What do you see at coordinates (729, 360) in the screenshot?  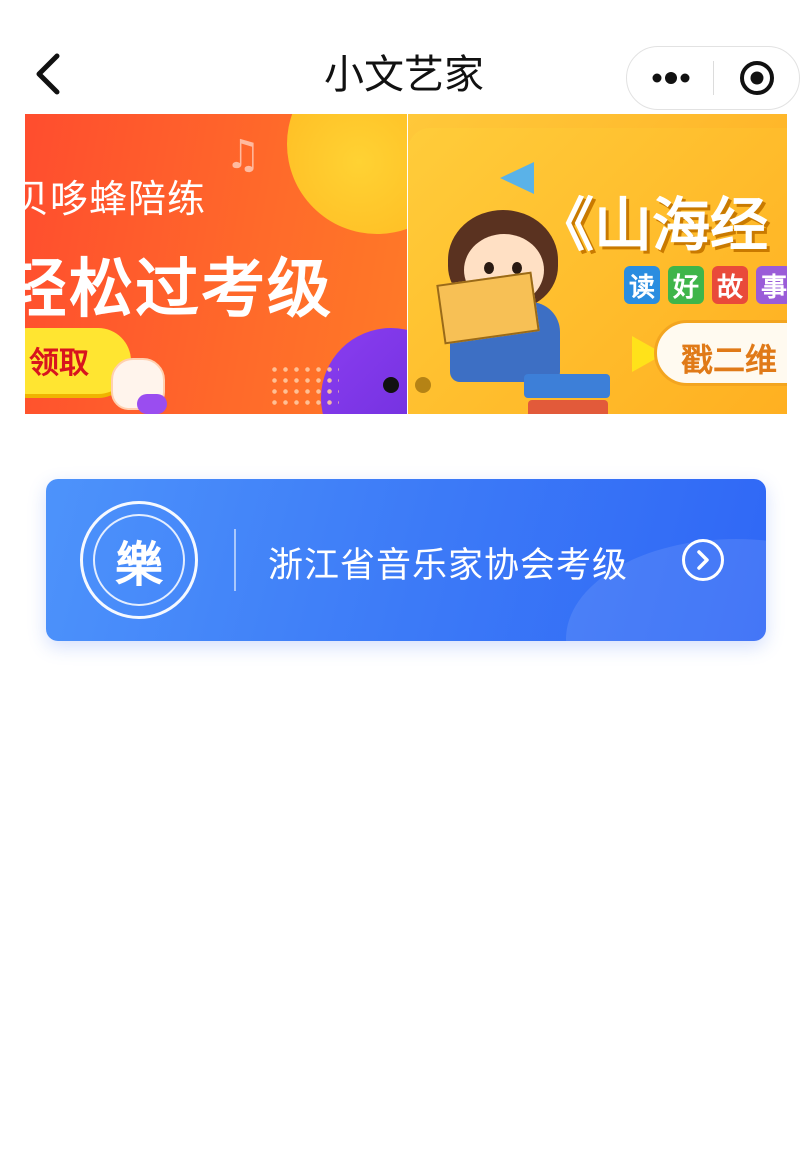 I see `scan-qr-button-label: 戳二维` at bounding box center [729, 360].